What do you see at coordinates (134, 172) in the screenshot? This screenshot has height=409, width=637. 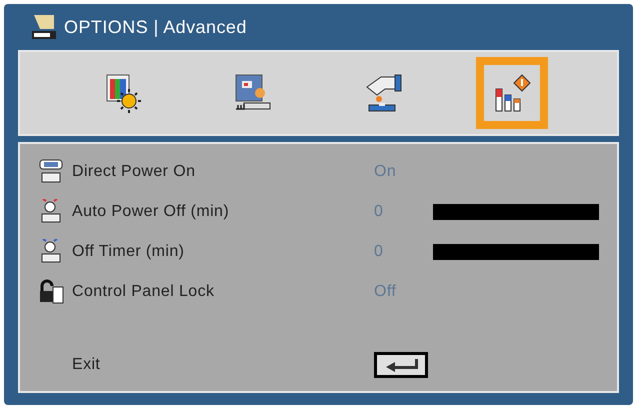 I see `setting-label: Direct Power On` at bounding box center [134, 172].